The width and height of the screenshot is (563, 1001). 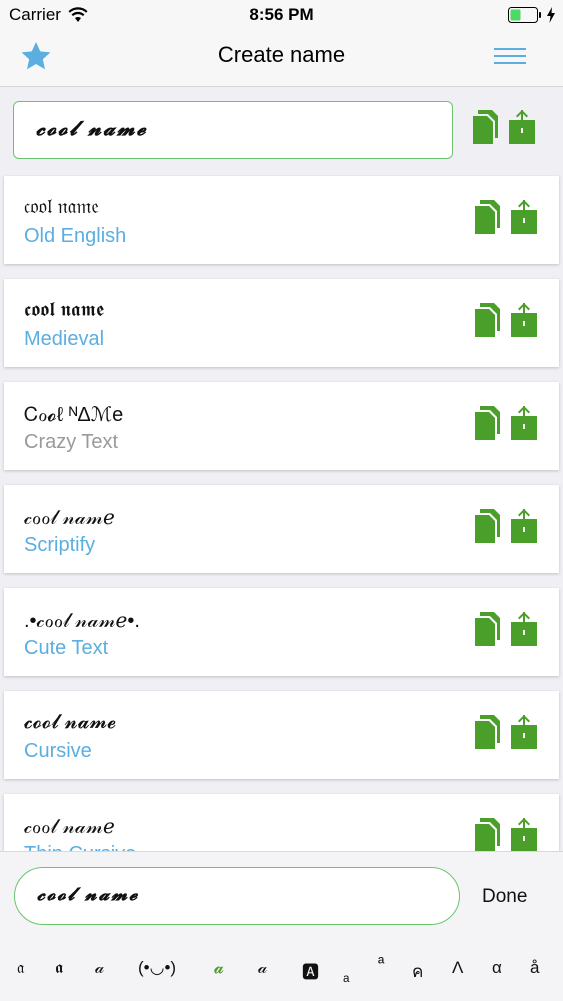 I want to click on hamburger-menu-icon, so click(x=510, y=56).